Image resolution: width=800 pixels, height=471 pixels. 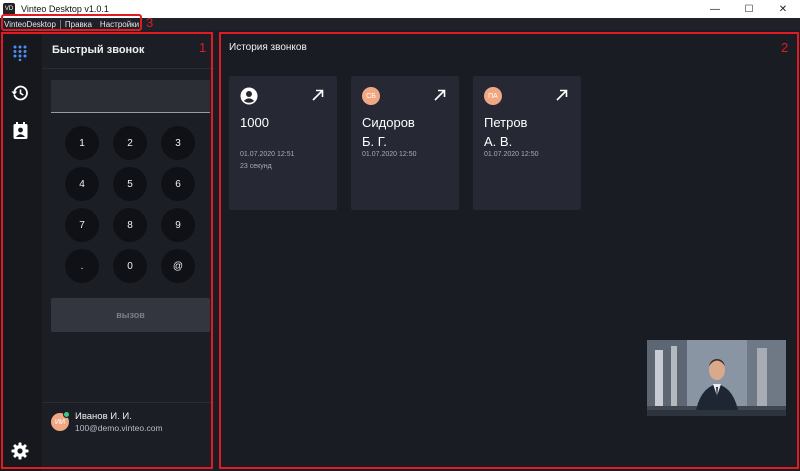 What do you see at coordinates (203, 47) in the screenshot?
I see `annotation-number-1: 1` at bounding box center [203, 47].